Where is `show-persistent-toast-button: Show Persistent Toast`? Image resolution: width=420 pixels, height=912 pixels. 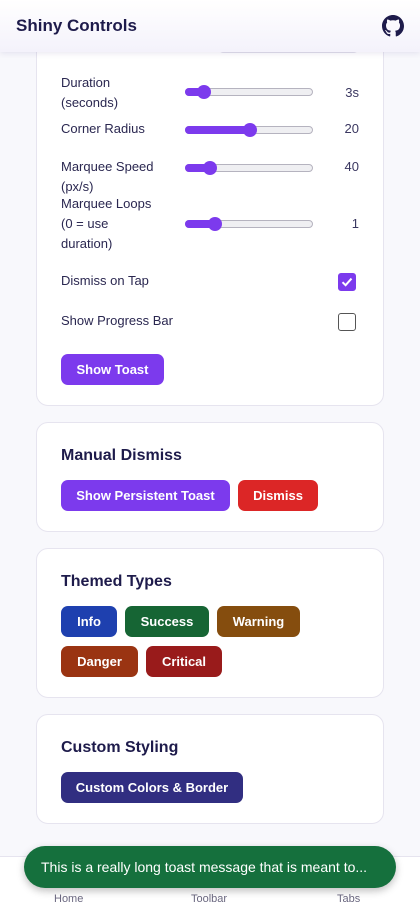 show-persistent-toast-button: Show Persistent Toast is located at coordinates (145, 495).